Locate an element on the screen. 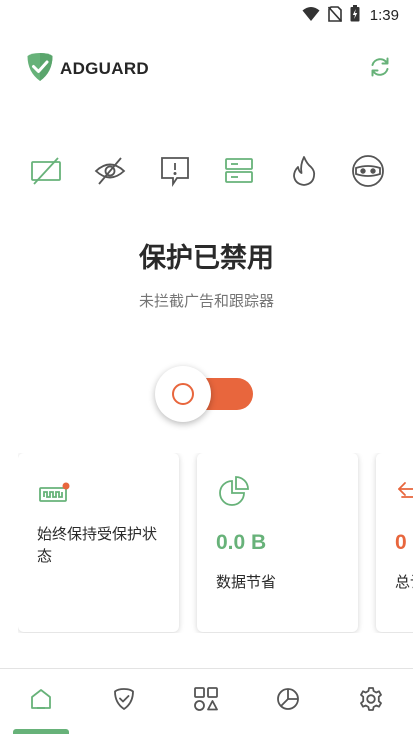 The height and width of the screenshot is (734, 413). nav-statistics is located at coordinates (288, 701).